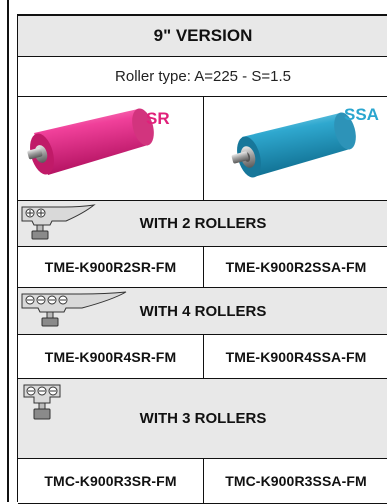 Image resolution: width=387 pixels, height=504 pixels. What do you see at coordinates (110, 148) in the screenshot?
I see `sr-roller-cell: SR` at bounding box center [110, 148].